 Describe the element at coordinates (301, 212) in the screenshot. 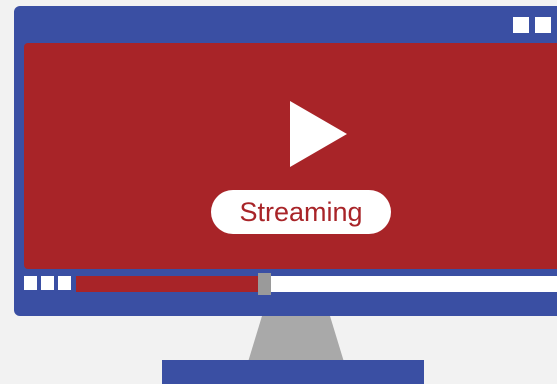

I see `streaming-badge: Streaming` at that location.